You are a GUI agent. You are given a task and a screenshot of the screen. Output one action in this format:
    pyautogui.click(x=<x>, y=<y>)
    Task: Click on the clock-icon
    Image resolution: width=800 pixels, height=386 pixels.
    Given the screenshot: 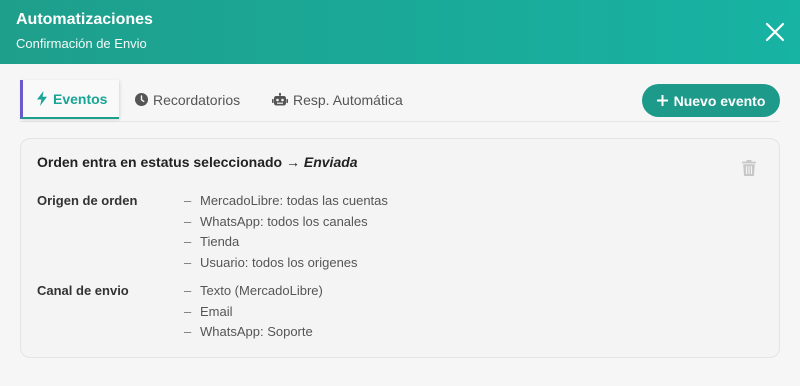 What is the action you would take?
    pyautogui.click(x=141, y=99)
    